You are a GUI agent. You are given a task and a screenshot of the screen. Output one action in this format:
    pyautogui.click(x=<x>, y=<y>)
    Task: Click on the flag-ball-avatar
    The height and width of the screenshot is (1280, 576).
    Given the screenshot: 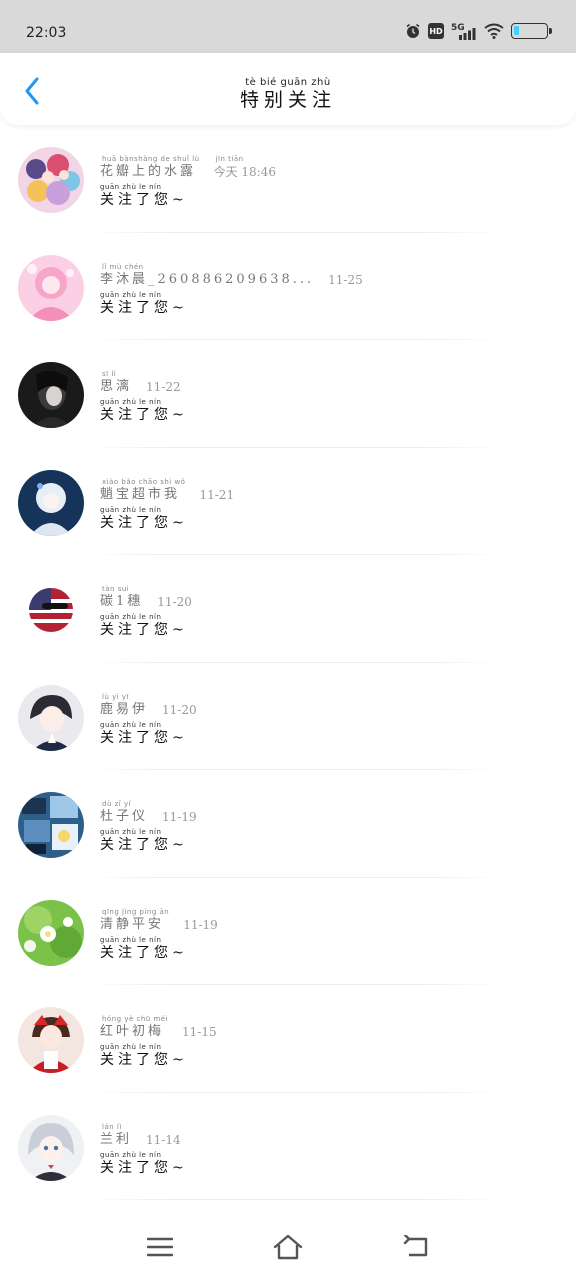 What is the action you would take?
    pyautogui.click(x=51, y=610)
    